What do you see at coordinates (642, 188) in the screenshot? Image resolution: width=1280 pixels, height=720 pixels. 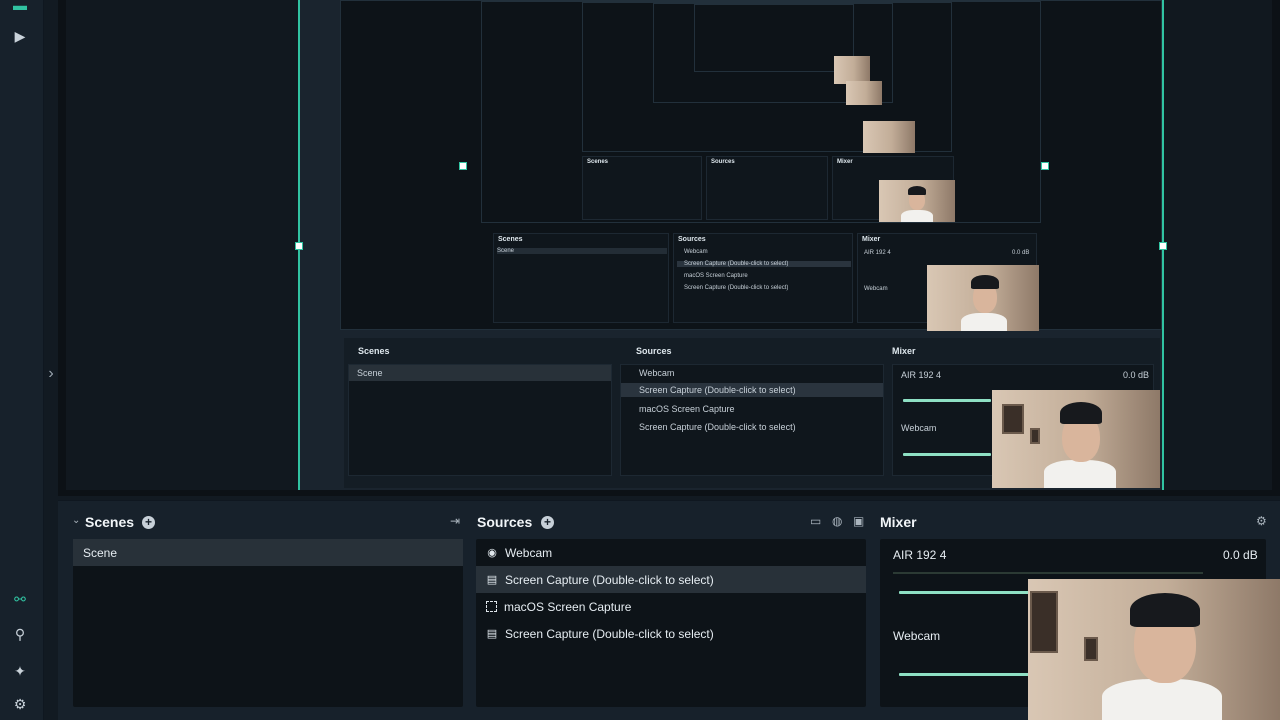 I see `nested-scenes-panel: Scenes` at bounding box center [642, 188].